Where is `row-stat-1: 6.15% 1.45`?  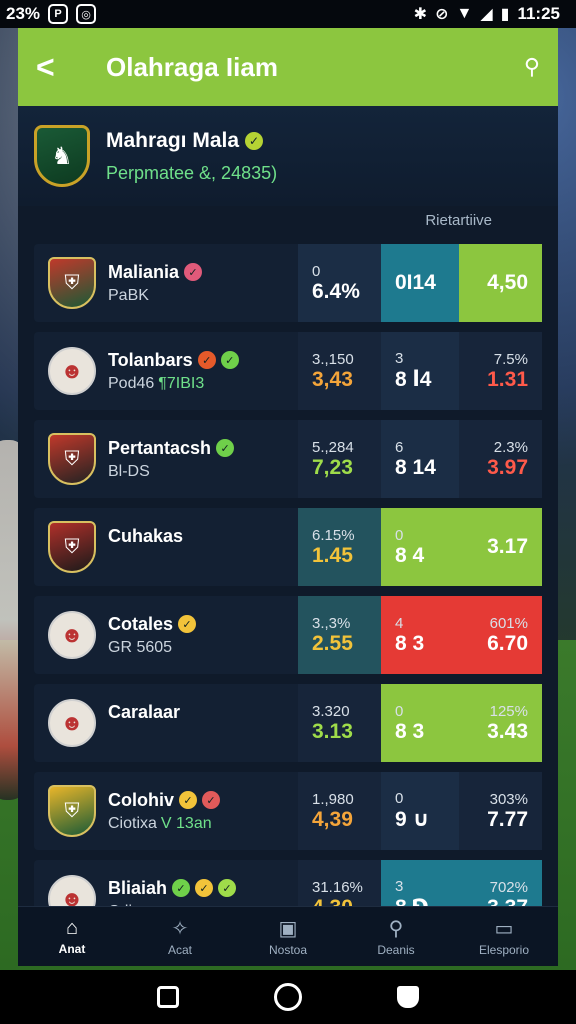 row-stat-1: 6.15% 1.45 is located at coordinates (339, 547).